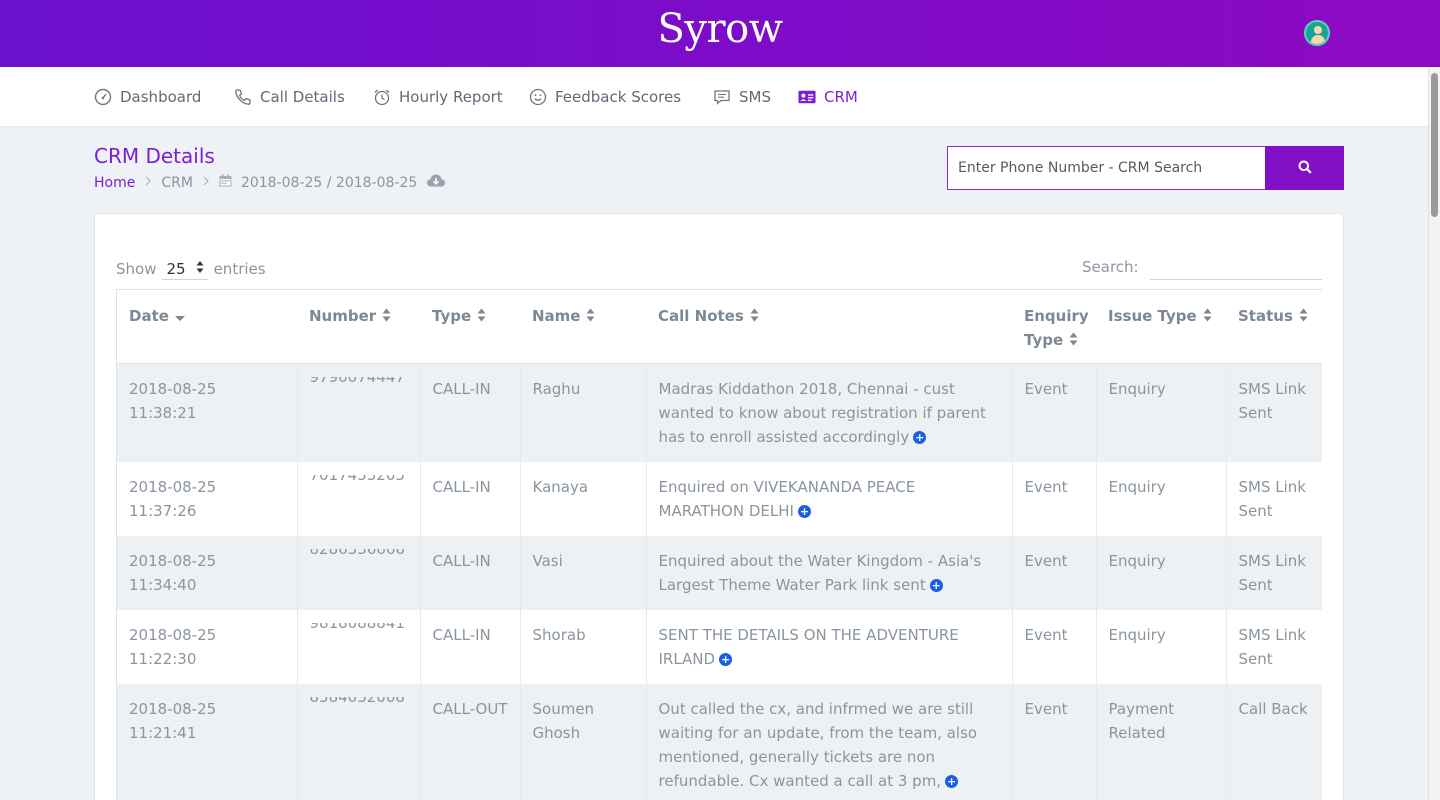  Describe the element at coordinates (225, 182) in the screenshot. I see `calendar-icon` at that location.